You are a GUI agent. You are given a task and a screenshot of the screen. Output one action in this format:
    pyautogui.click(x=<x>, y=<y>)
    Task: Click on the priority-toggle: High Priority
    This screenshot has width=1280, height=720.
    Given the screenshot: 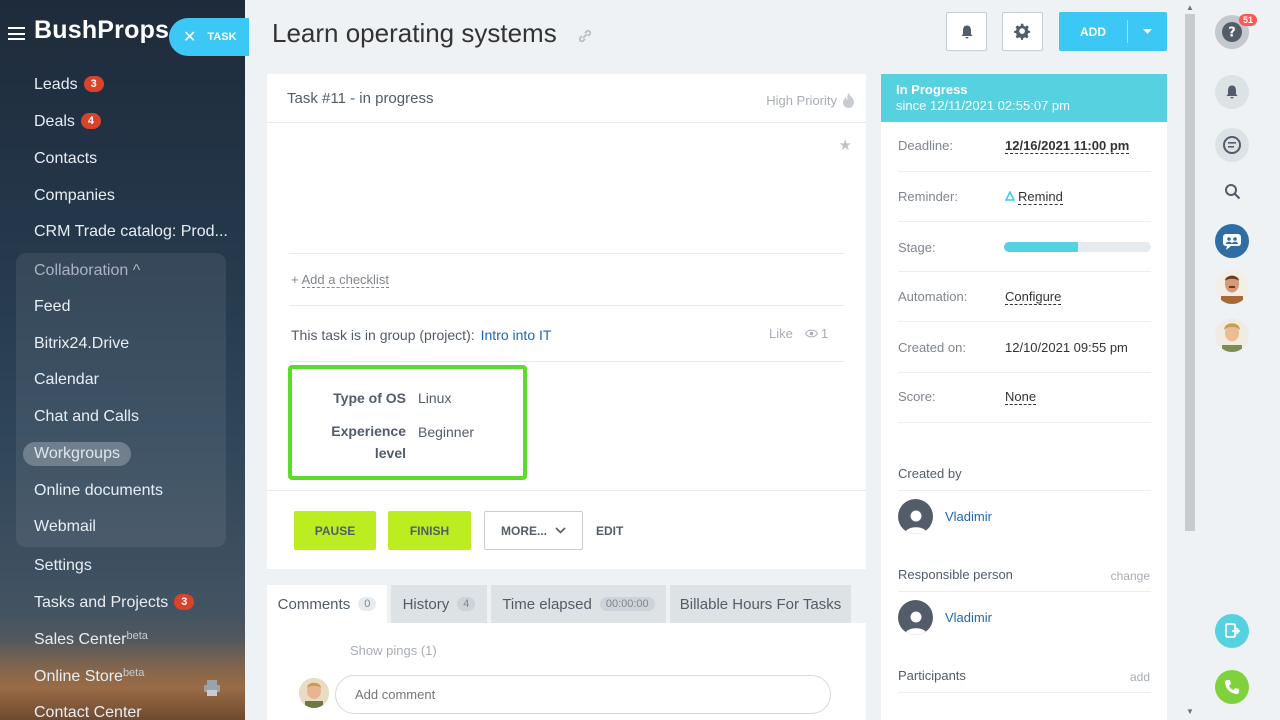 What is the action you would take?
    pyautogui.click(x=810, y=100)
    